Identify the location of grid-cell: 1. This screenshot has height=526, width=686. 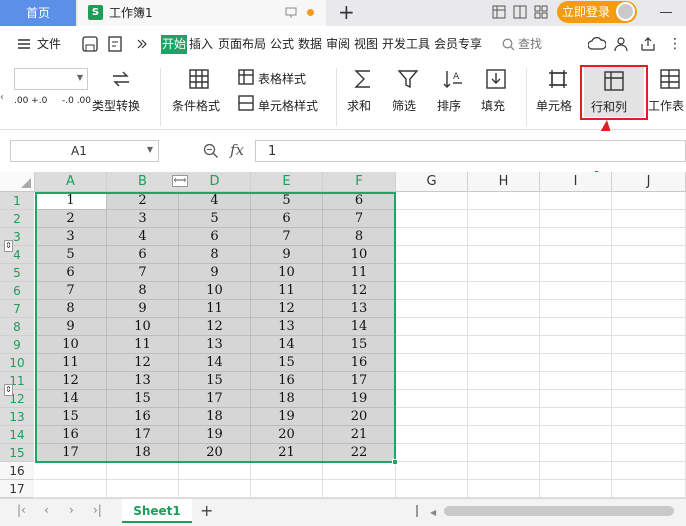
(71, 201).